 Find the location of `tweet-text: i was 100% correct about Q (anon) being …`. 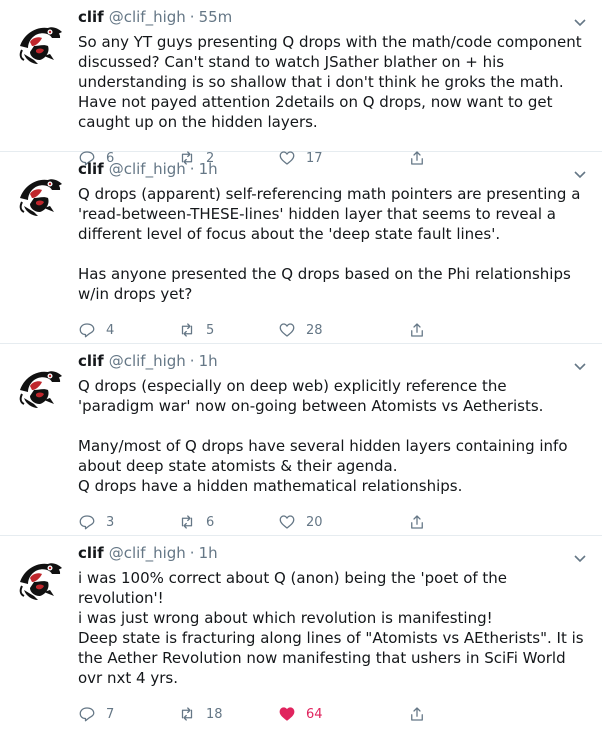

tweet-text: i was 100% correct about Q (anon) being … is located at coordinates (331, 628).